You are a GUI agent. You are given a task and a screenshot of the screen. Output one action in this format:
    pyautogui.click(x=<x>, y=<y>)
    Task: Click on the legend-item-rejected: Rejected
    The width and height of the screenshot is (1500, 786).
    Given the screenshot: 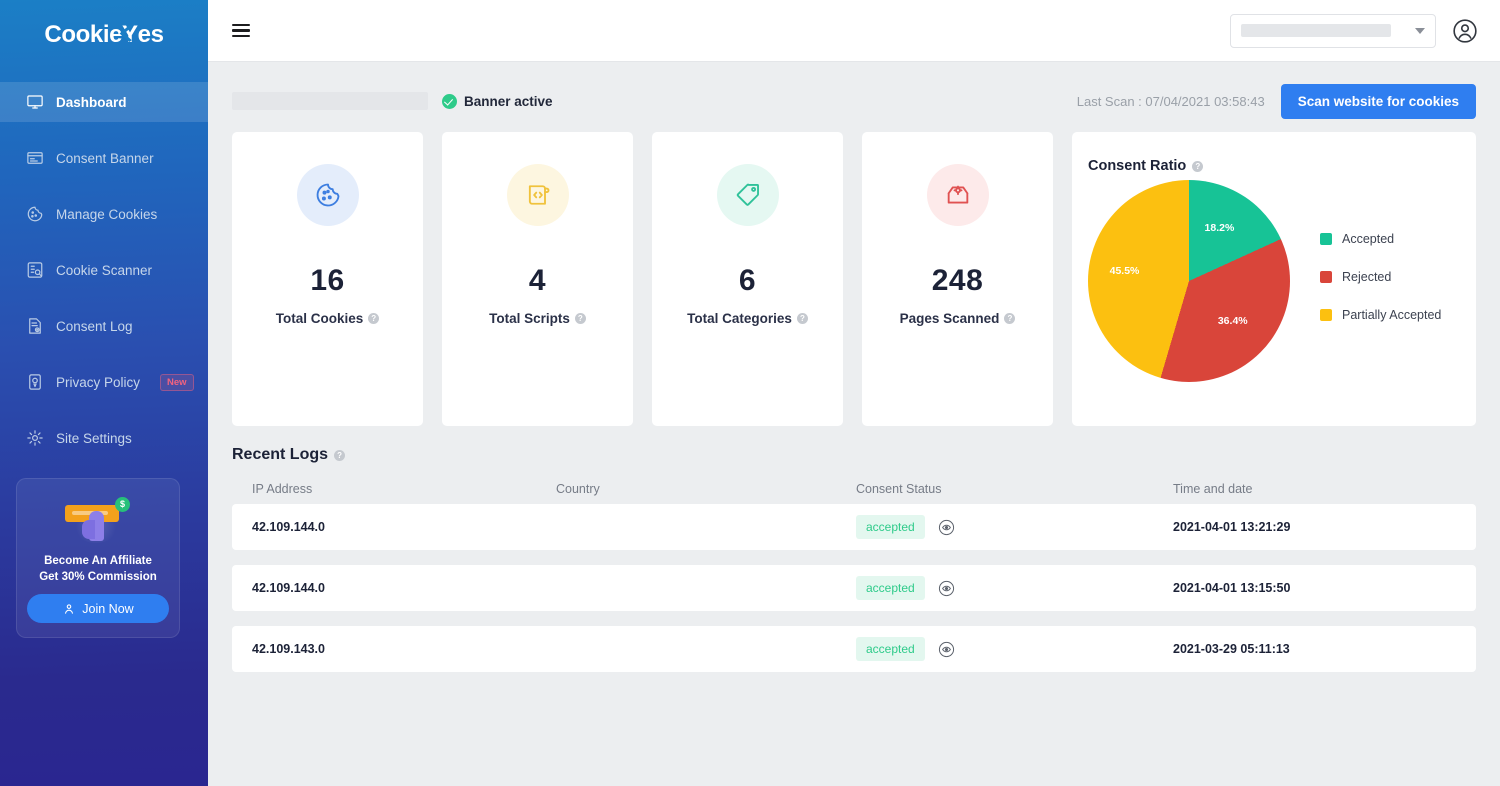 What is the action you would take?
    pyautogui.click(x=1380, y=277)
    